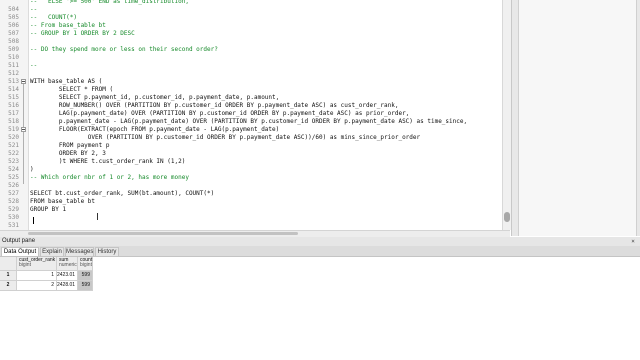 The width and height of the screenshot is (640, 360). What do you see at coordinates (107, 162) in the screenshot?
I see `code-line: )t WHERE t.cust_order_rank IN (1,2)` at bounding box center [107, 162].